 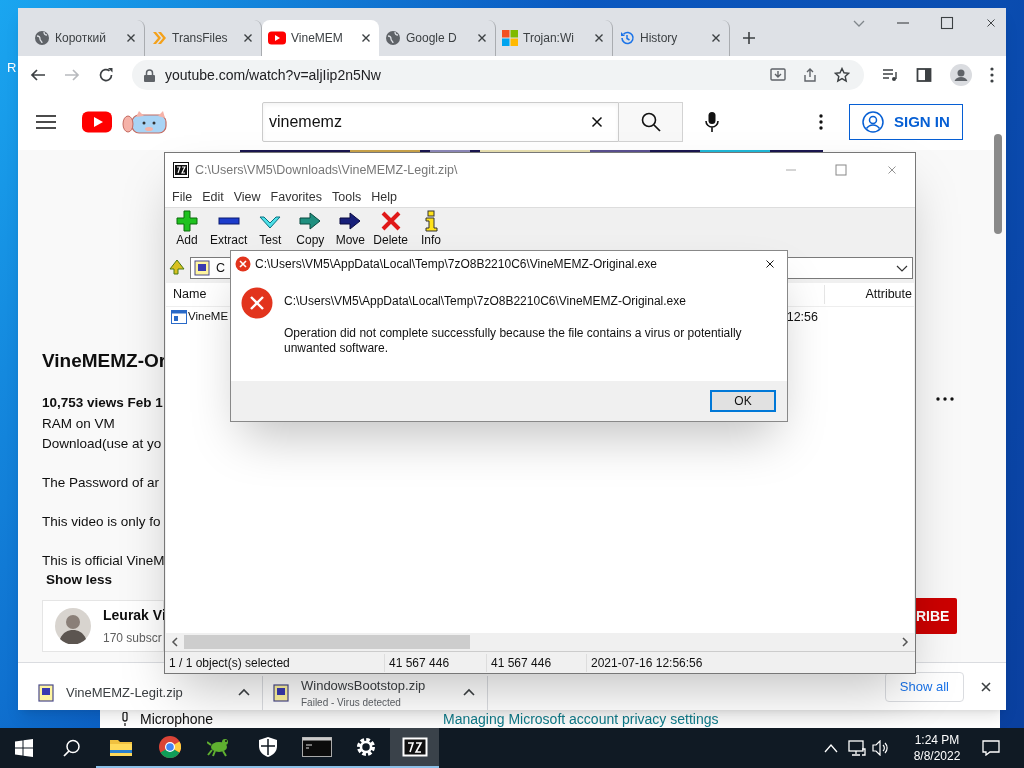 What do you see at coordinates (906, 122) in the screenshot?
I see `sign-in-button: SIGN IN` at bounding box center [906, 122].